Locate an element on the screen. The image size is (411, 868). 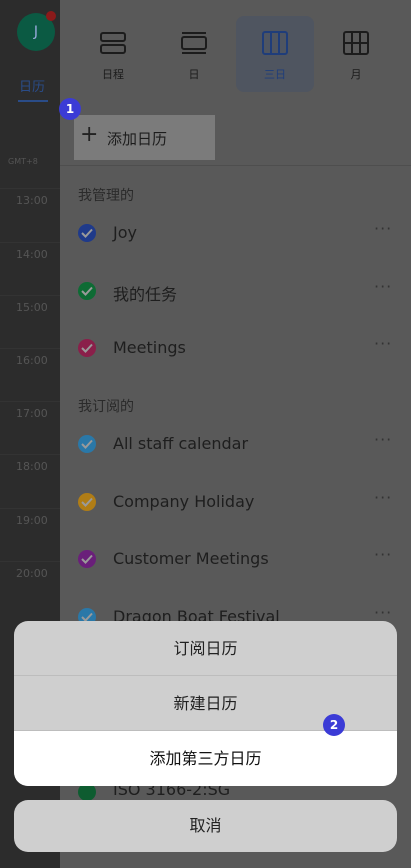
calendar-name: 我的任务 is located at coordinates (145, 294).